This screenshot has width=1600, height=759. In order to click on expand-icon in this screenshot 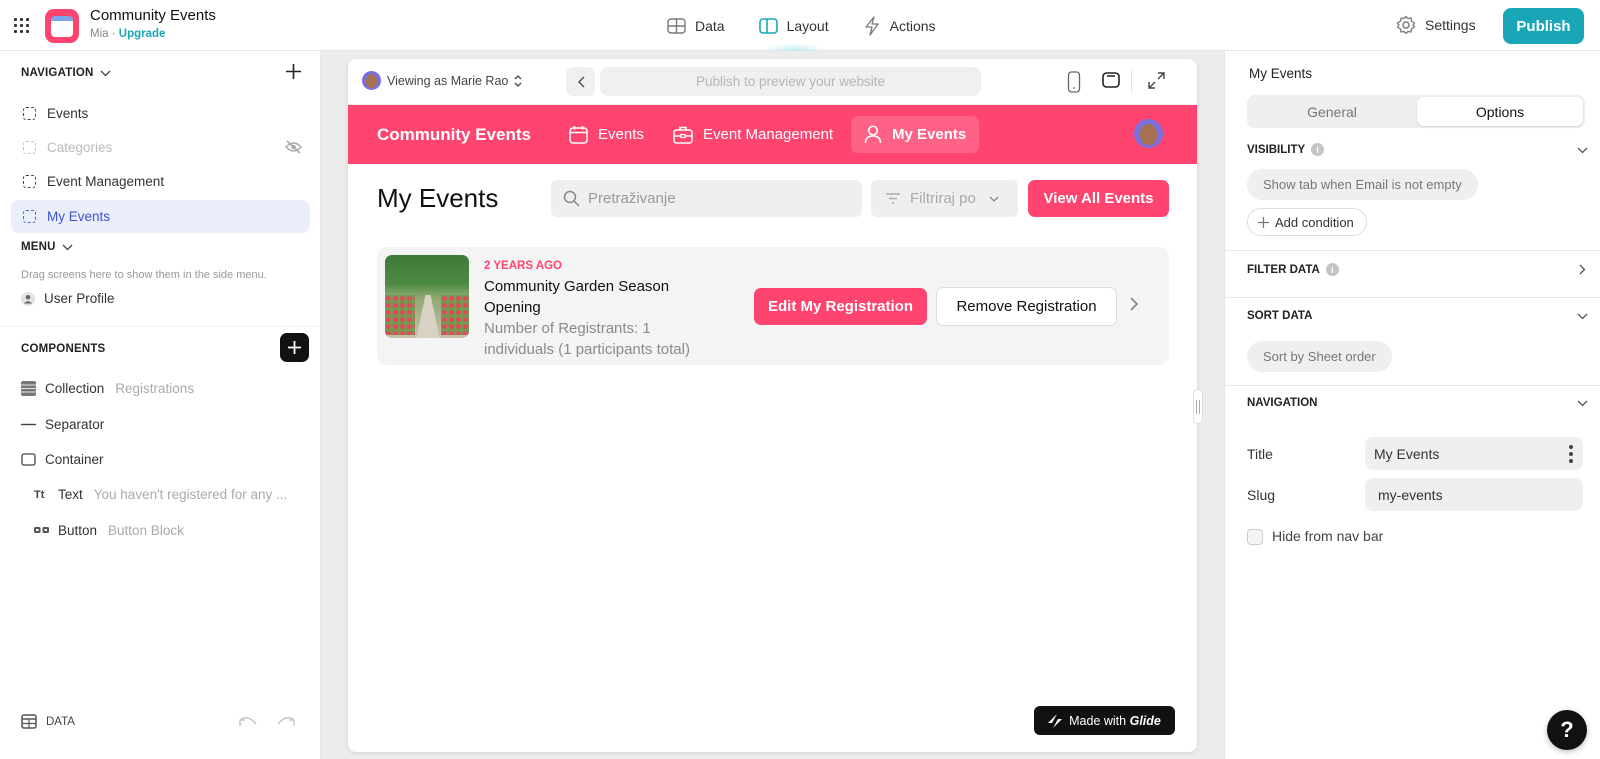, I will do `click(1156, 80)`.